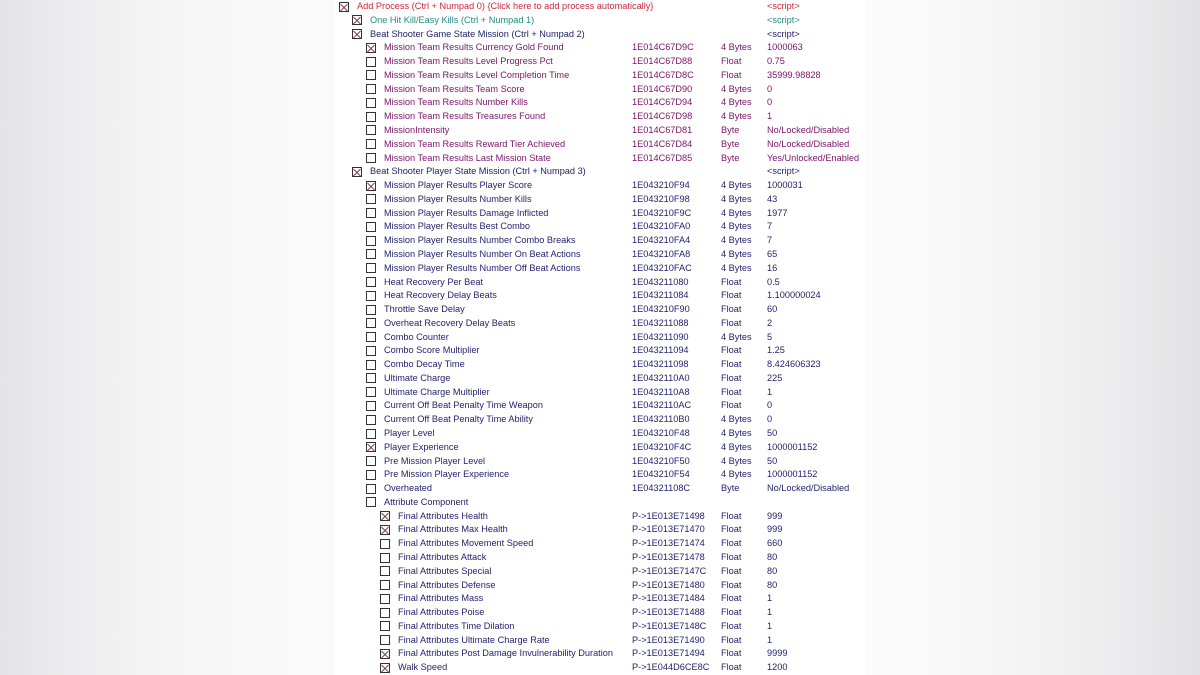 Image resolution: width=1200 pixels, height=675 pixels. Describe the element at coordinates (772, 269) in the screenshot. I see `value-cell: 16` at that location.